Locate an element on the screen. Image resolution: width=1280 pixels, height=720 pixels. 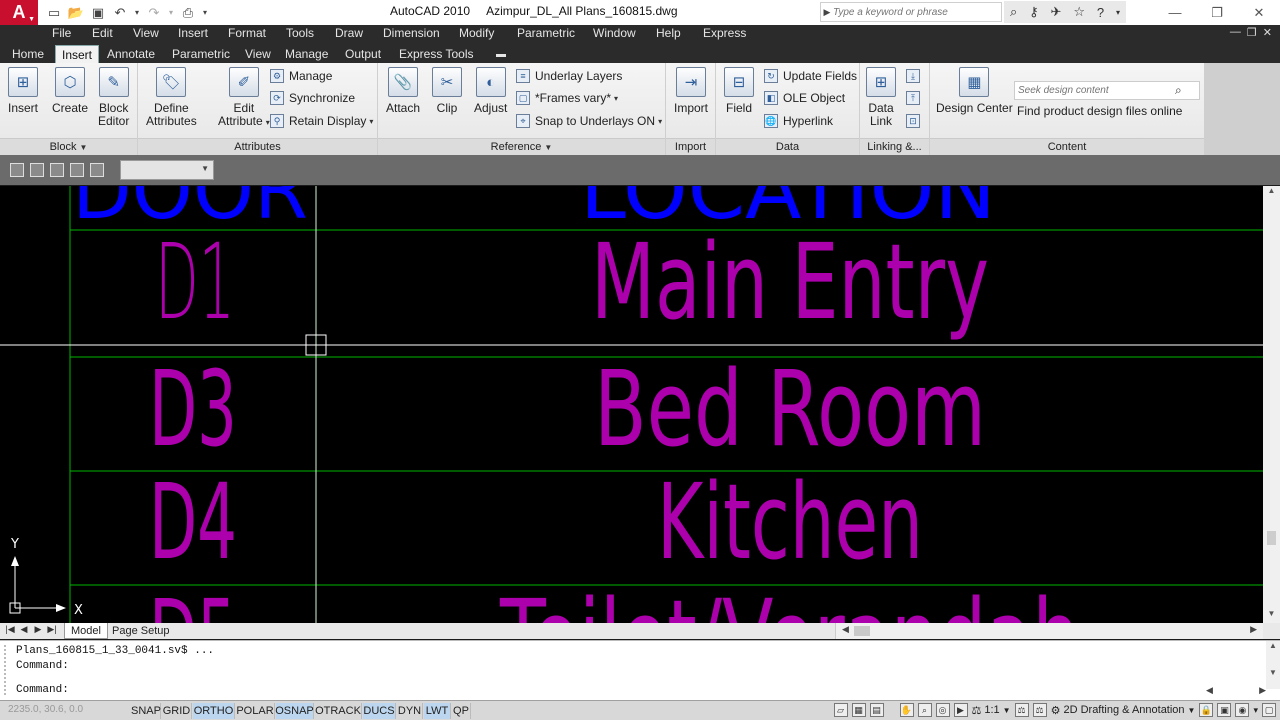
clean-screen-icon: ▢ is located at coordinates (1269, 710).